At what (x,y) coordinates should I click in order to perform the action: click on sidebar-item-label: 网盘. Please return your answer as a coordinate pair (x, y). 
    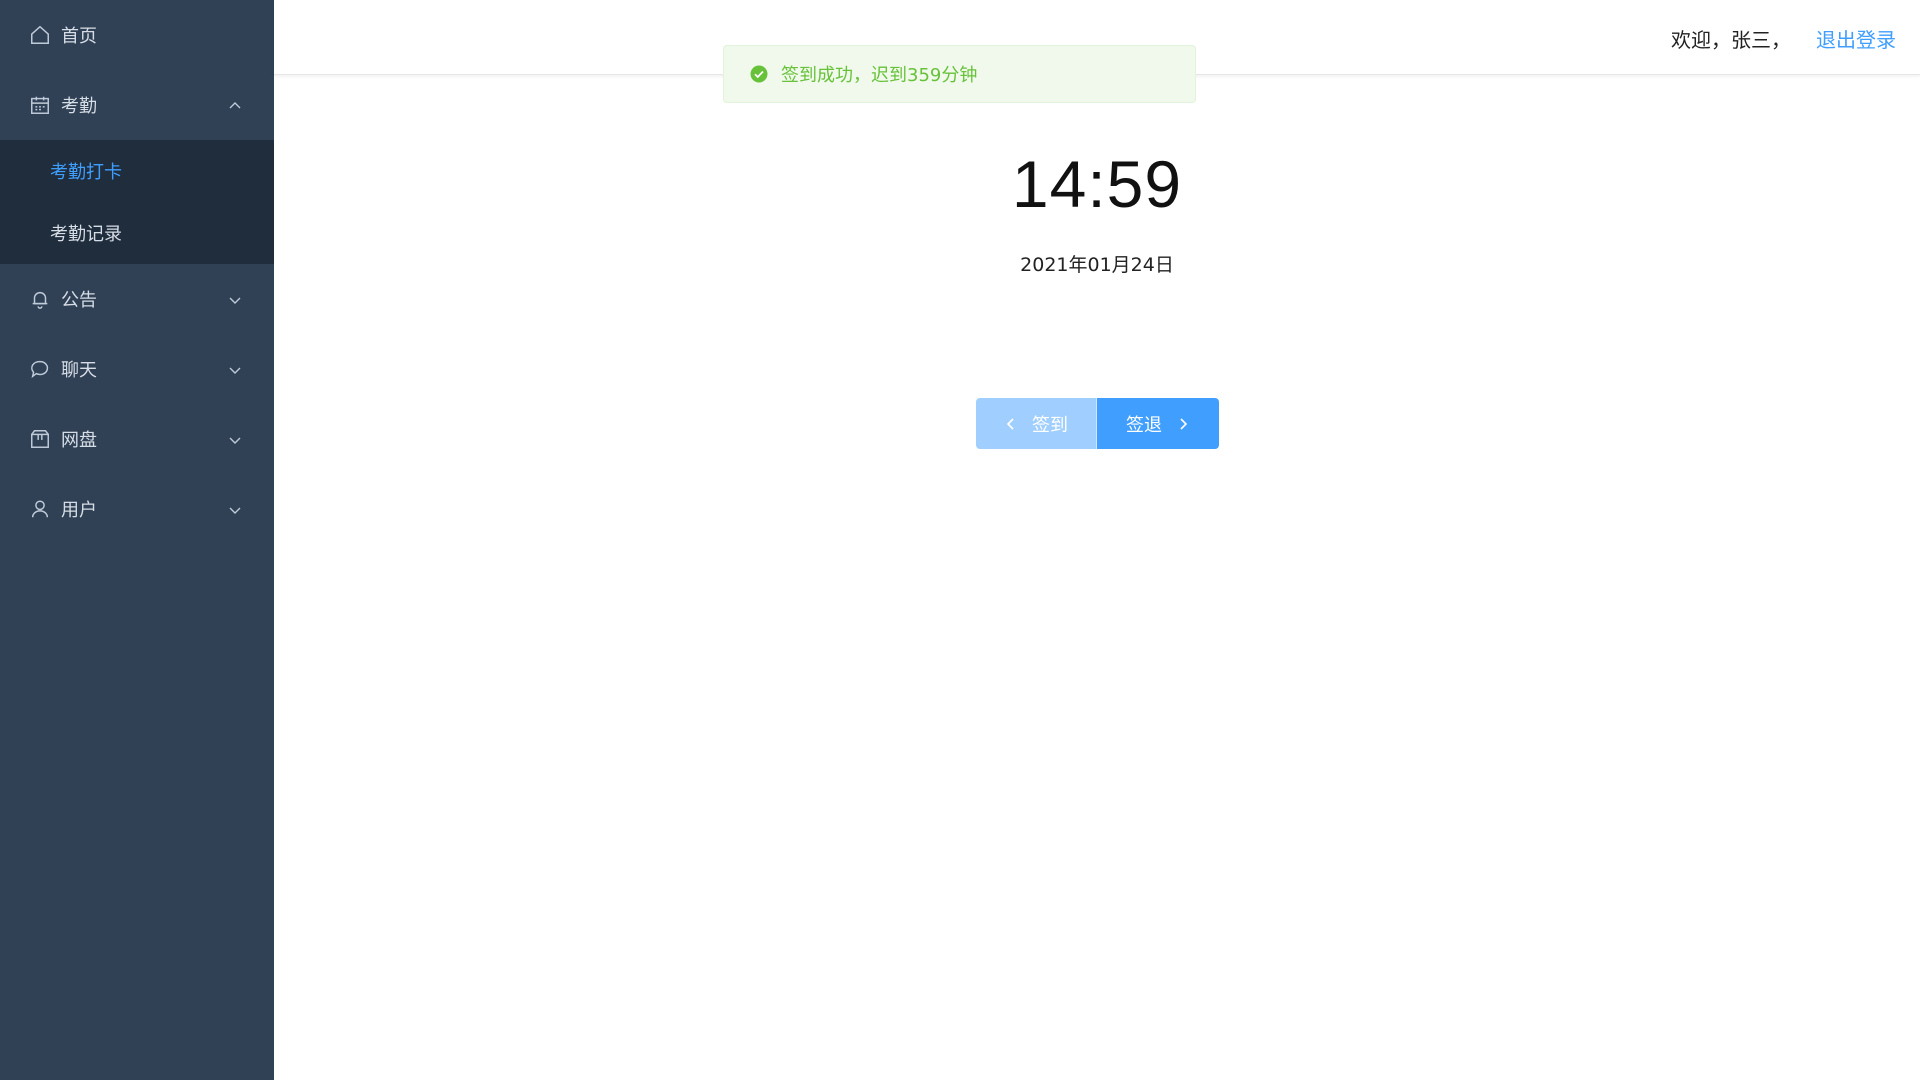
    Looking at the image, I should click on (79, 440).